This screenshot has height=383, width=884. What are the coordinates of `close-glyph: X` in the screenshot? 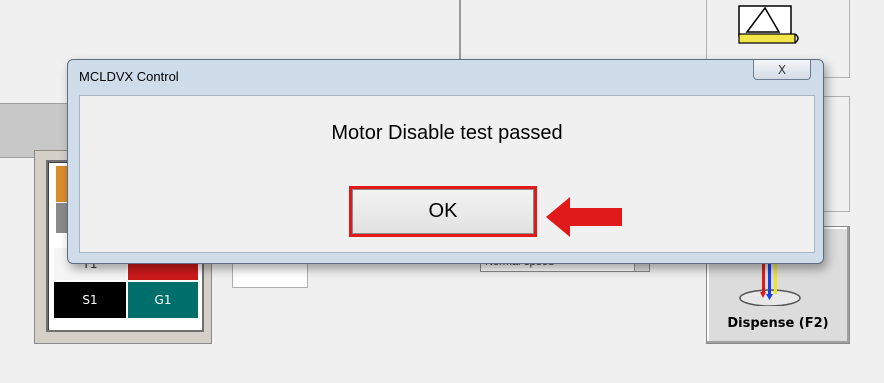 It's located at (782, 69).